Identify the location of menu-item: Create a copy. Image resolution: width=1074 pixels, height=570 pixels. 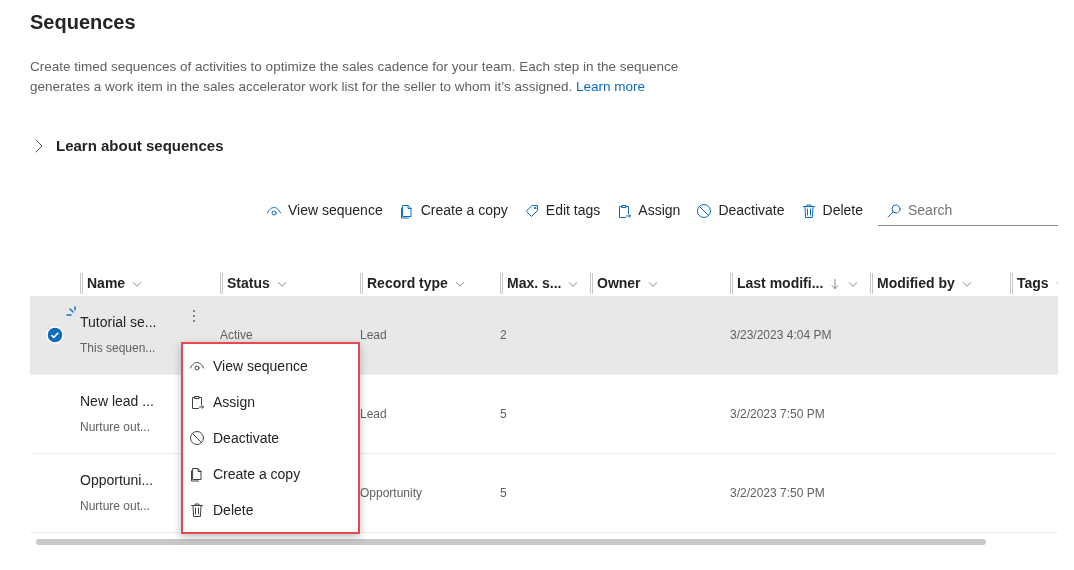
(270, 474).